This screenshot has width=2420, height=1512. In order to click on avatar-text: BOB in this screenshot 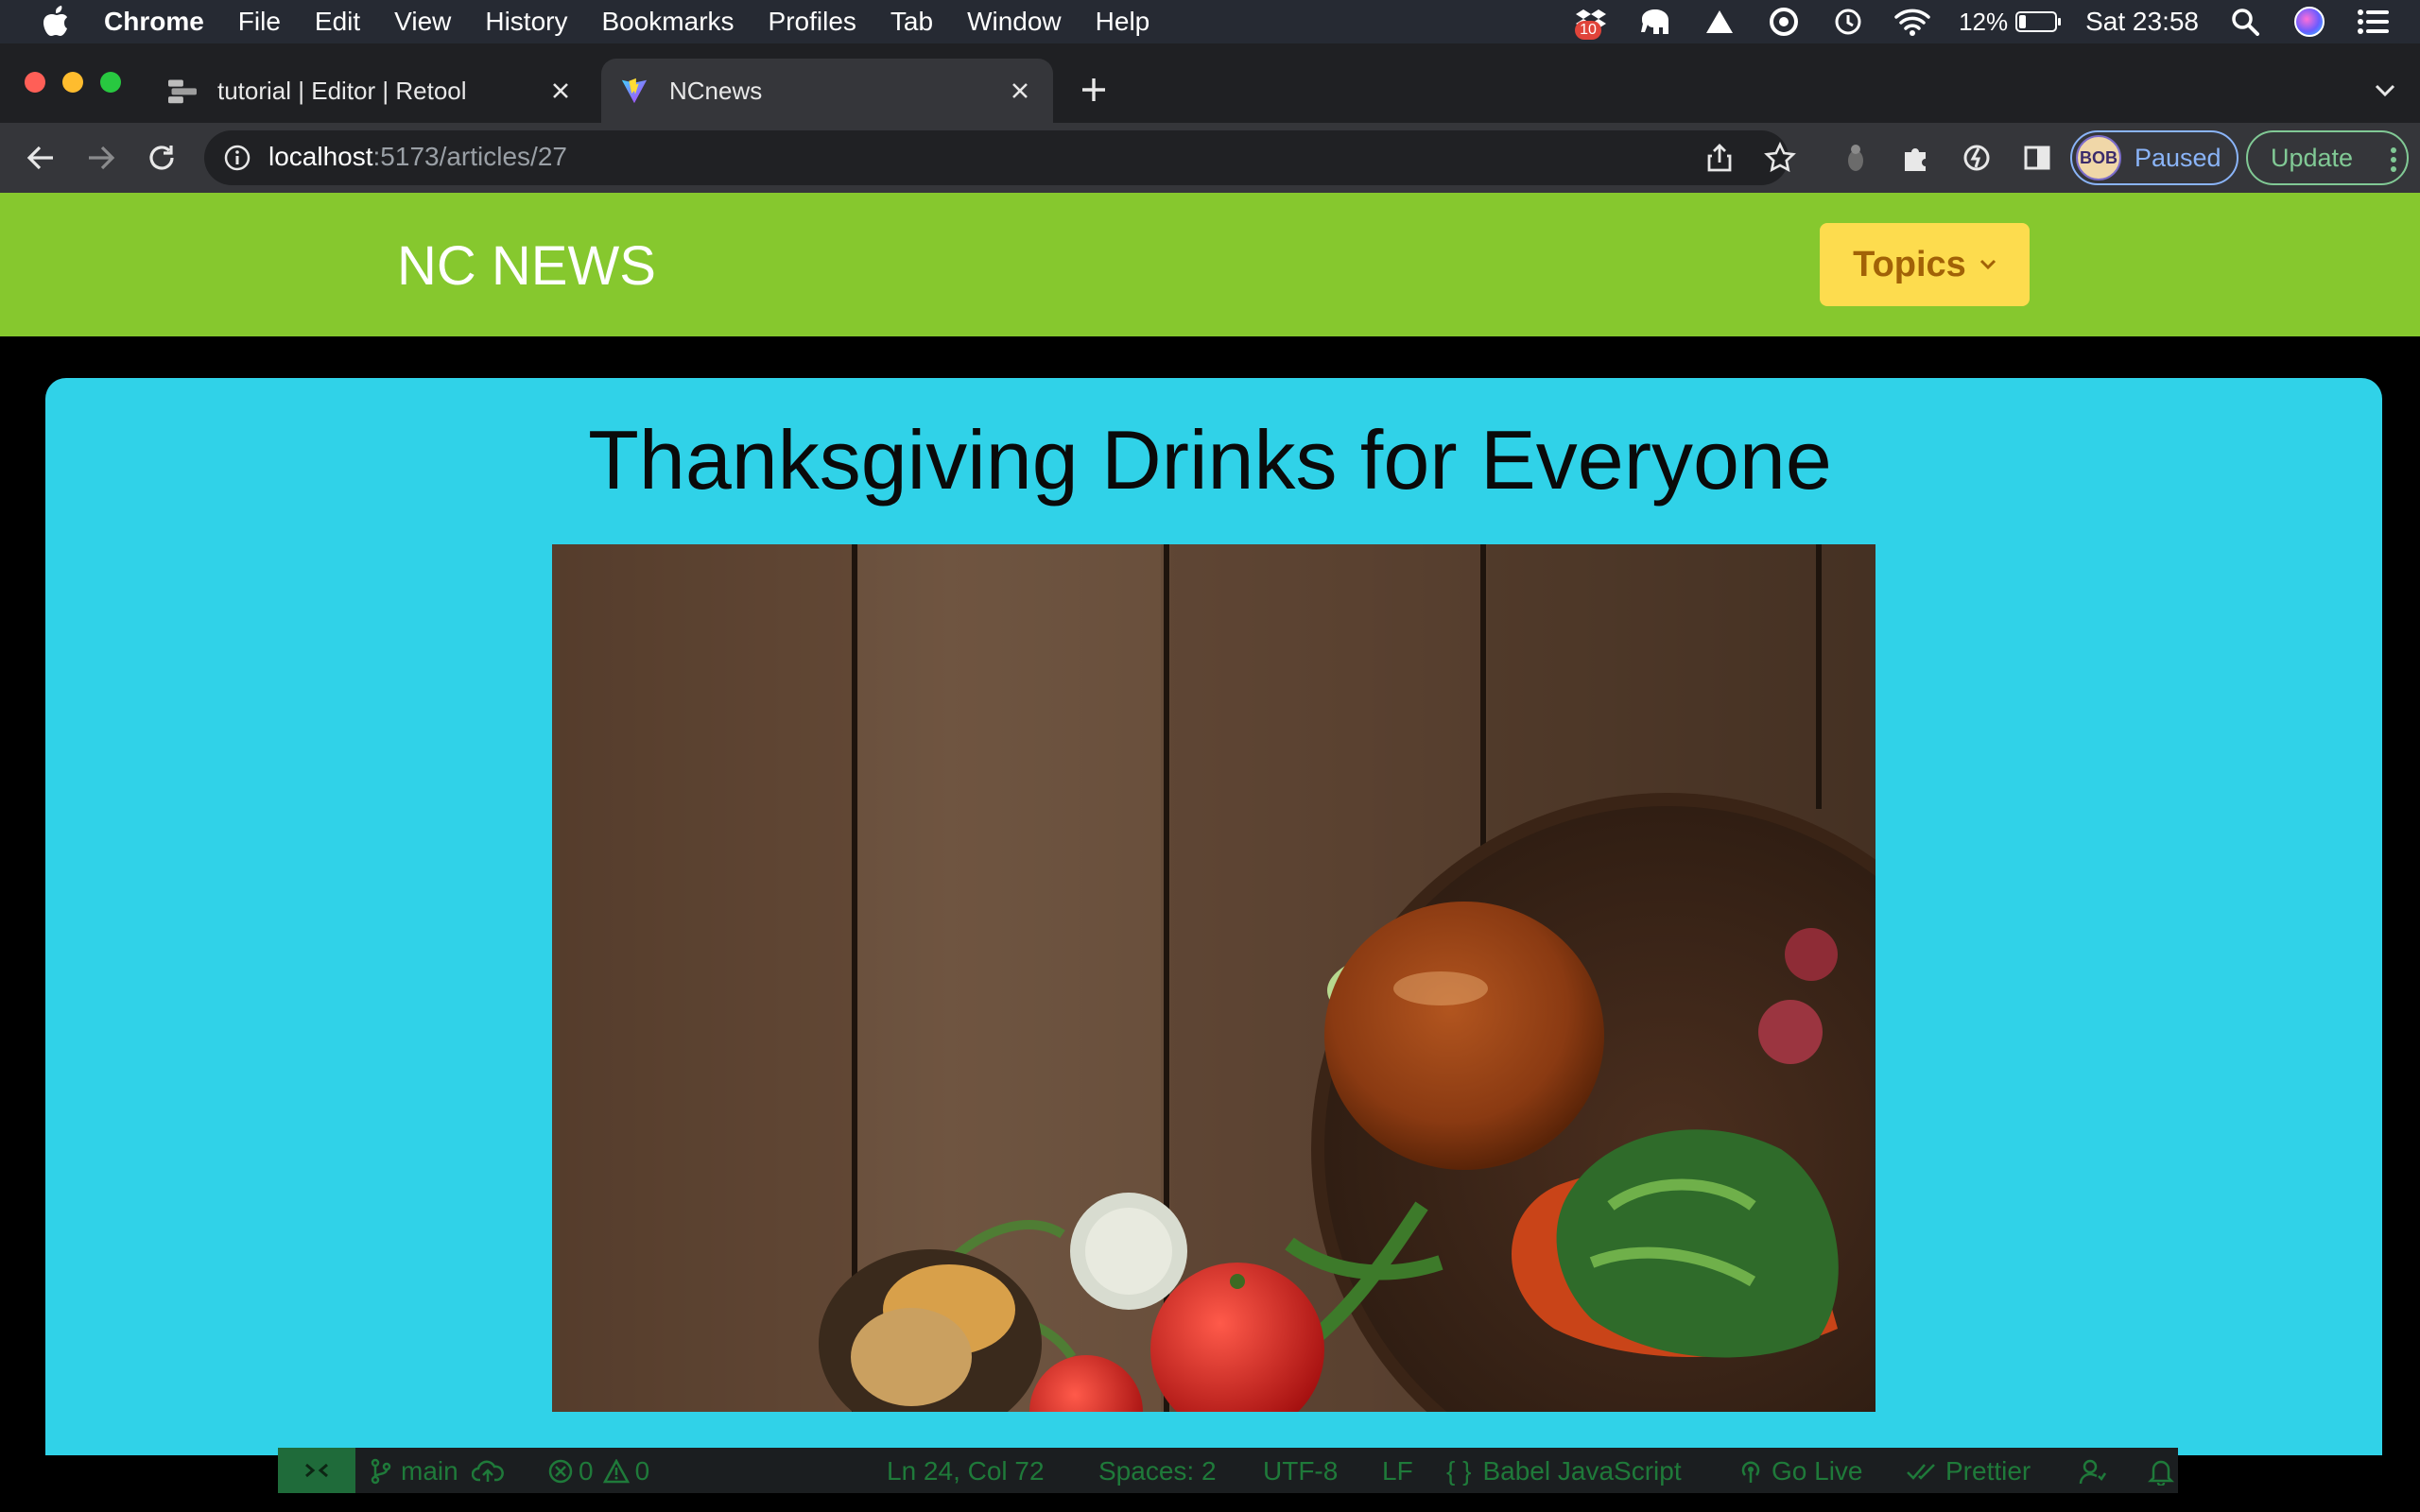, I will do `click(2099, 157)`.